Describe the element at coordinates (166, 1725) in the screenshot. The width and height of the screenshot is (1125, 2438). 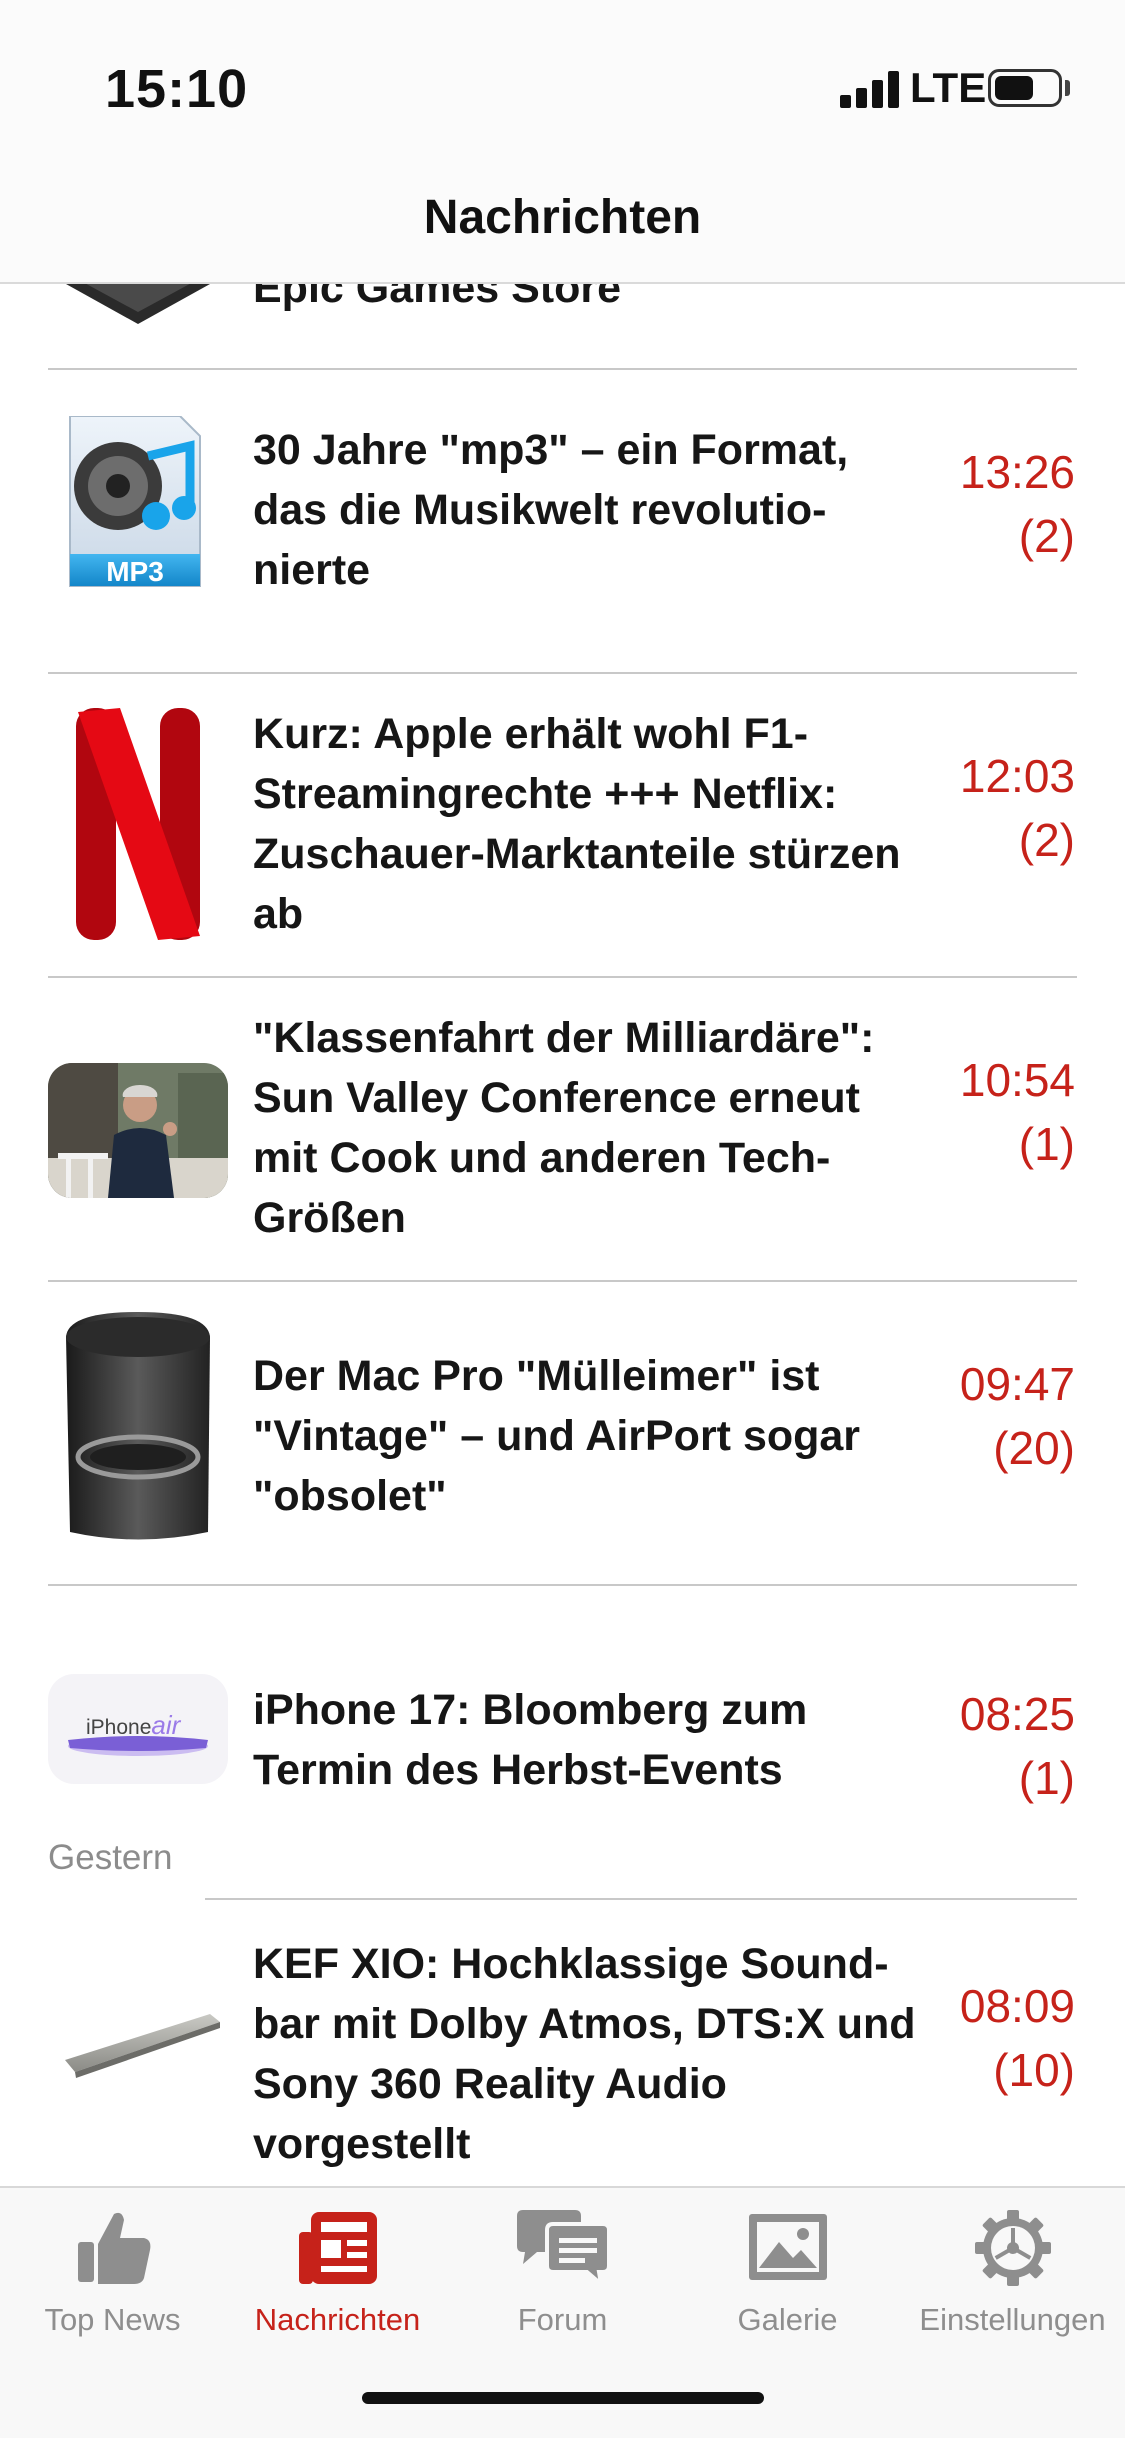
I see `air-label-text: air` at that location.